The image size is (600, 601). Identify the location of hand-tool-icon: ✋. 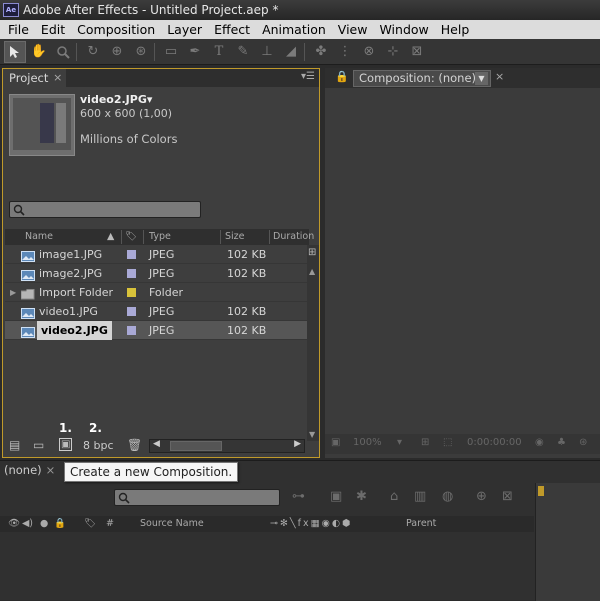
(39, 52).